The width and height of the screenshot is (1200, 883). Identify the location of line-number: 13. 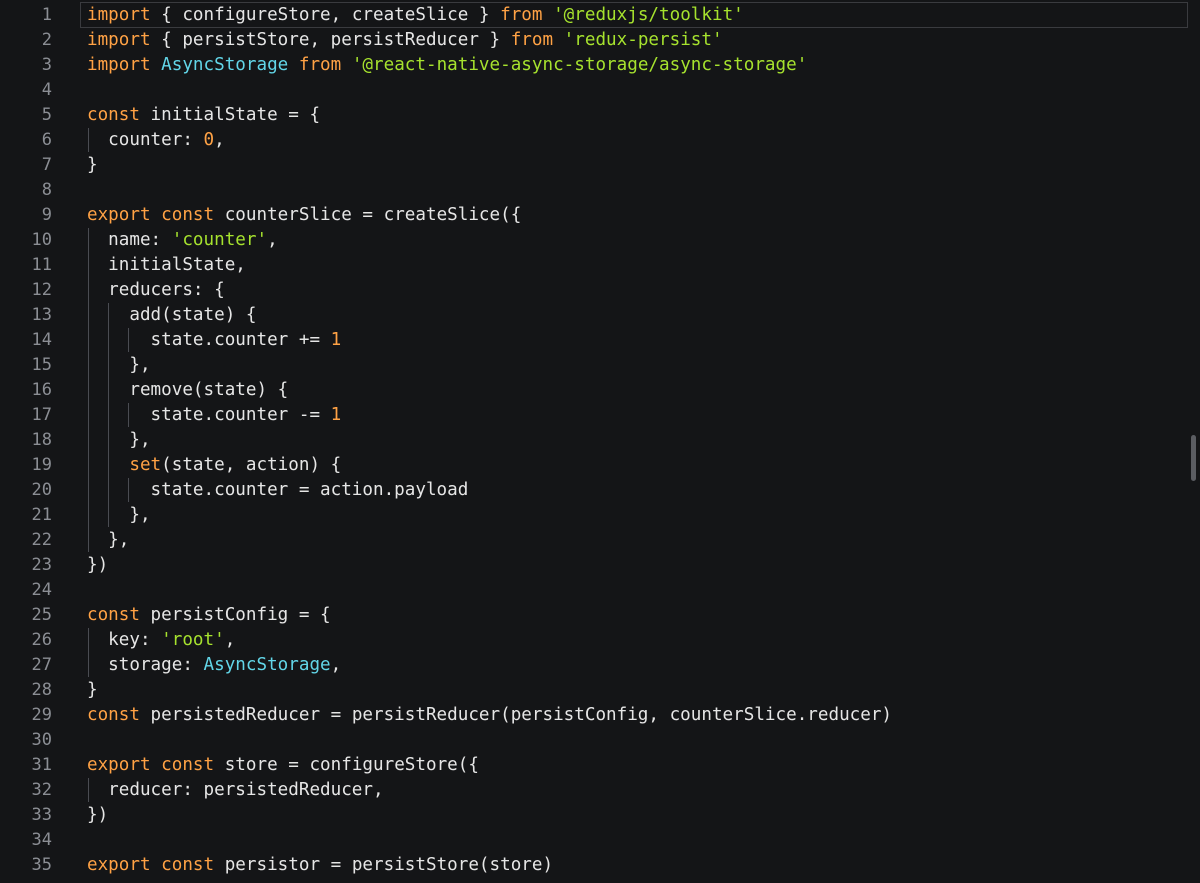
(41, 314).